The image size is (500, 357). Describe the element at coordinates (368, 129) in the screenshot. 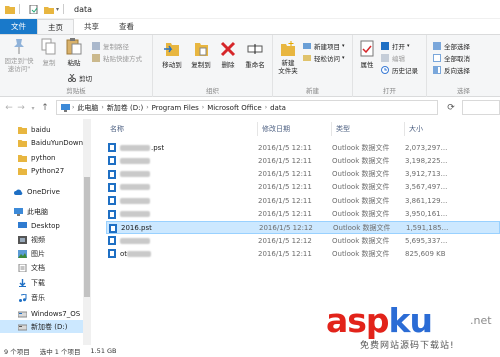

I see `column-header-type: 类型` at that location.